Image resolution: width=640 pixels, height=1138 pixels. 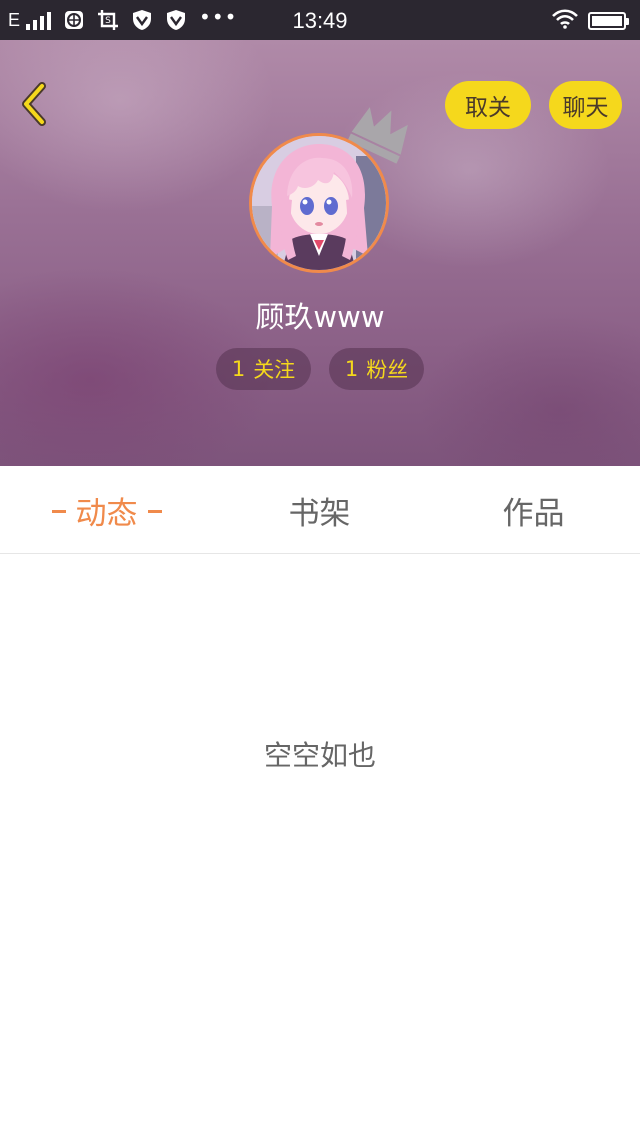 I want to click on active-tab-indicator-left, so click(x=58, y=511).